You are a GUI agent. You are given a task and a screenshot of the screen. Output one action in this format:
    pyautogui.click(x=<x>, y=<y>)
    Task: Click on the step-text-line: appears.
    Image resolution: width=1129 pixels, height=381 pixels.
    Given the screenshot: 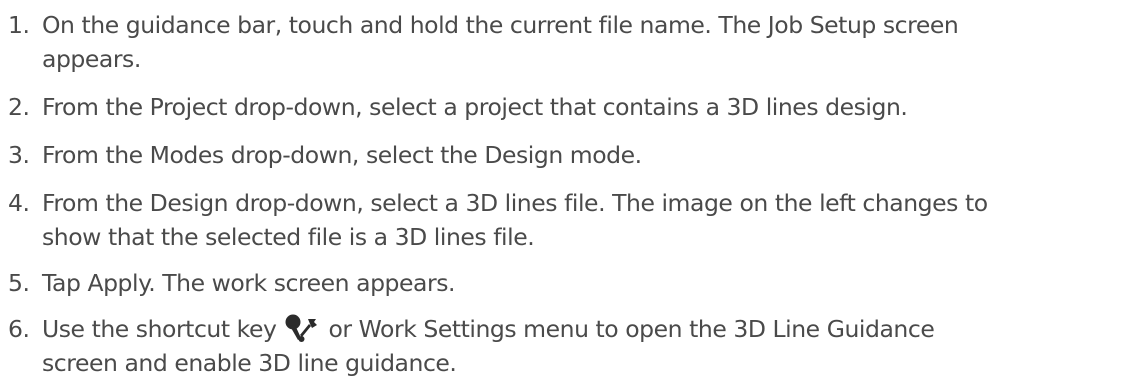 What is the action you would take?
    pyautogui.click(x=91, y=59)
    